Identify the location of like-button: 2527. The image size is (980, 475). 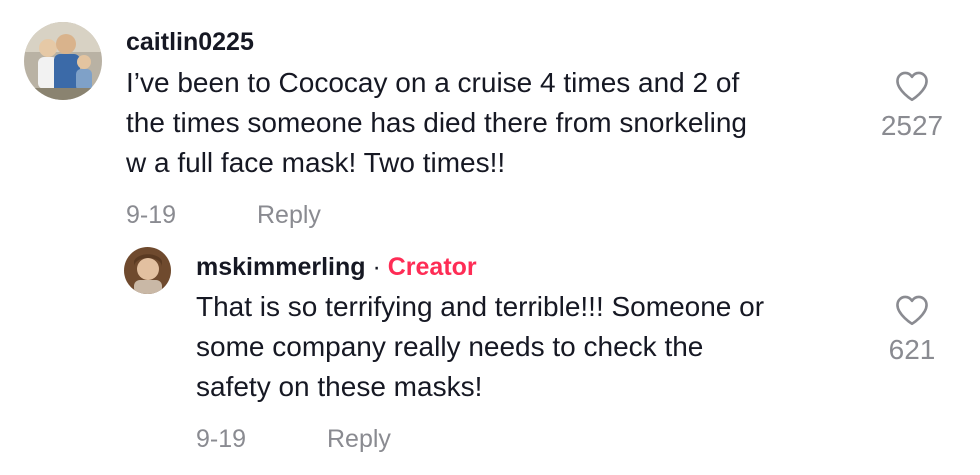
(912, 106).